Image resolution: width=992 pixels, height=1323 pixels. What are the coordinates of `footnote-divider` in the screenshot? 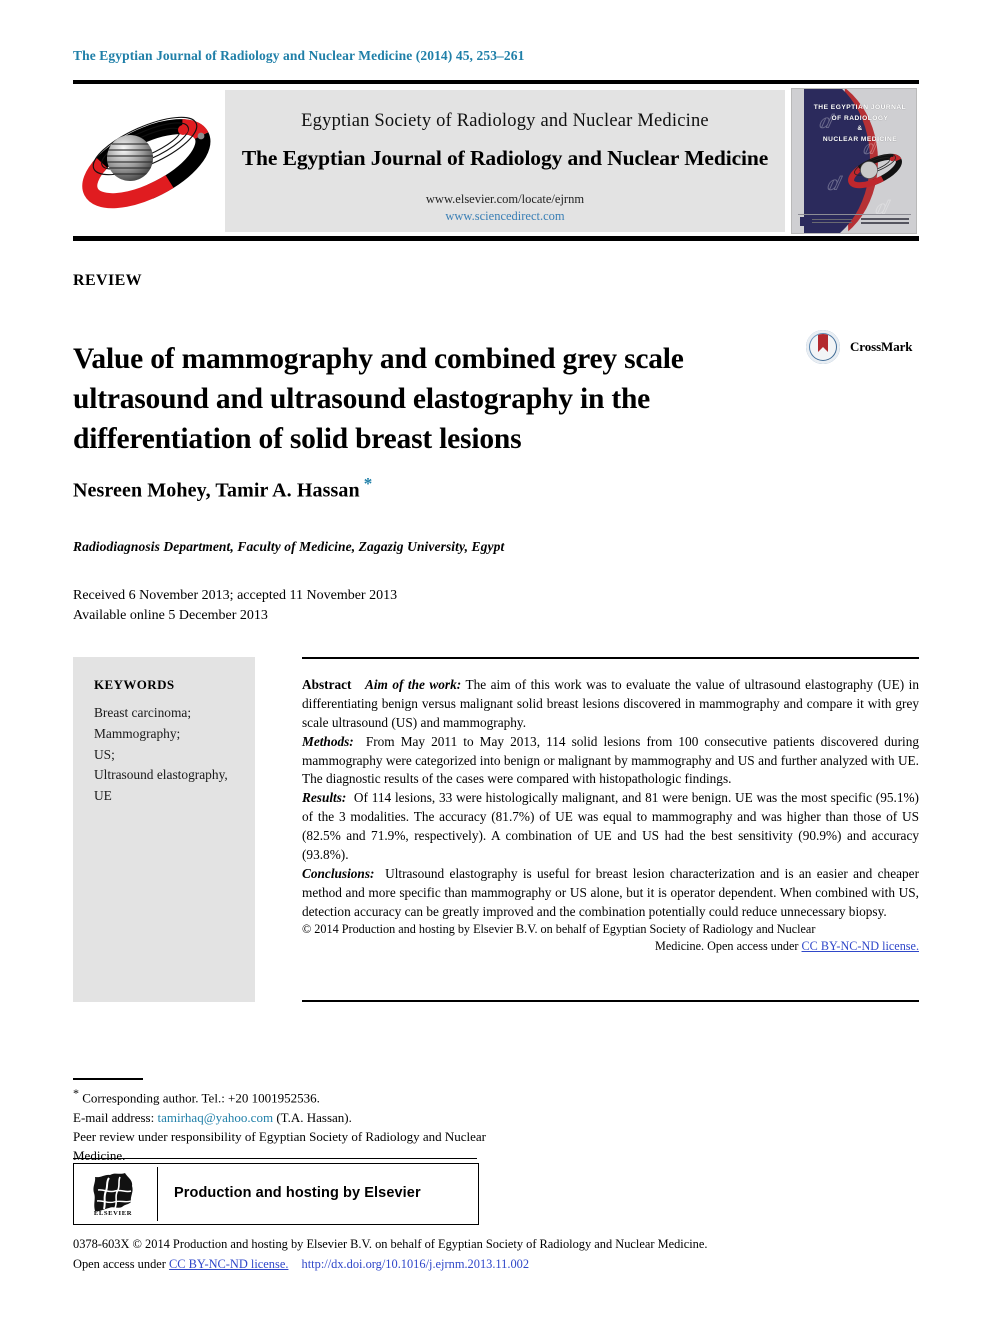 It's located at (275, 1158).